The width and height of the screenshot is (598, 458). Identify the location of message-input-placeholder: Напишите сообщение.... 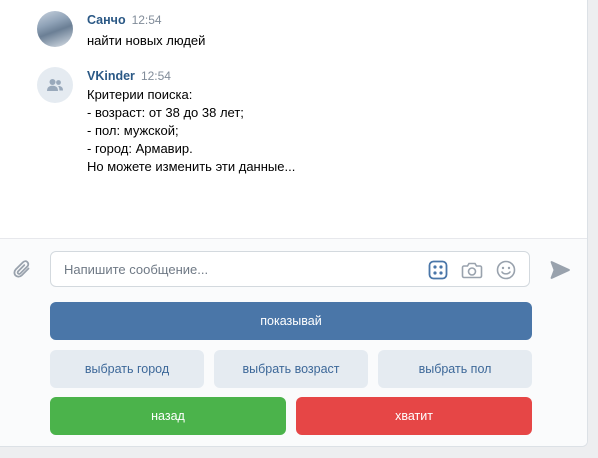
(136, 269).